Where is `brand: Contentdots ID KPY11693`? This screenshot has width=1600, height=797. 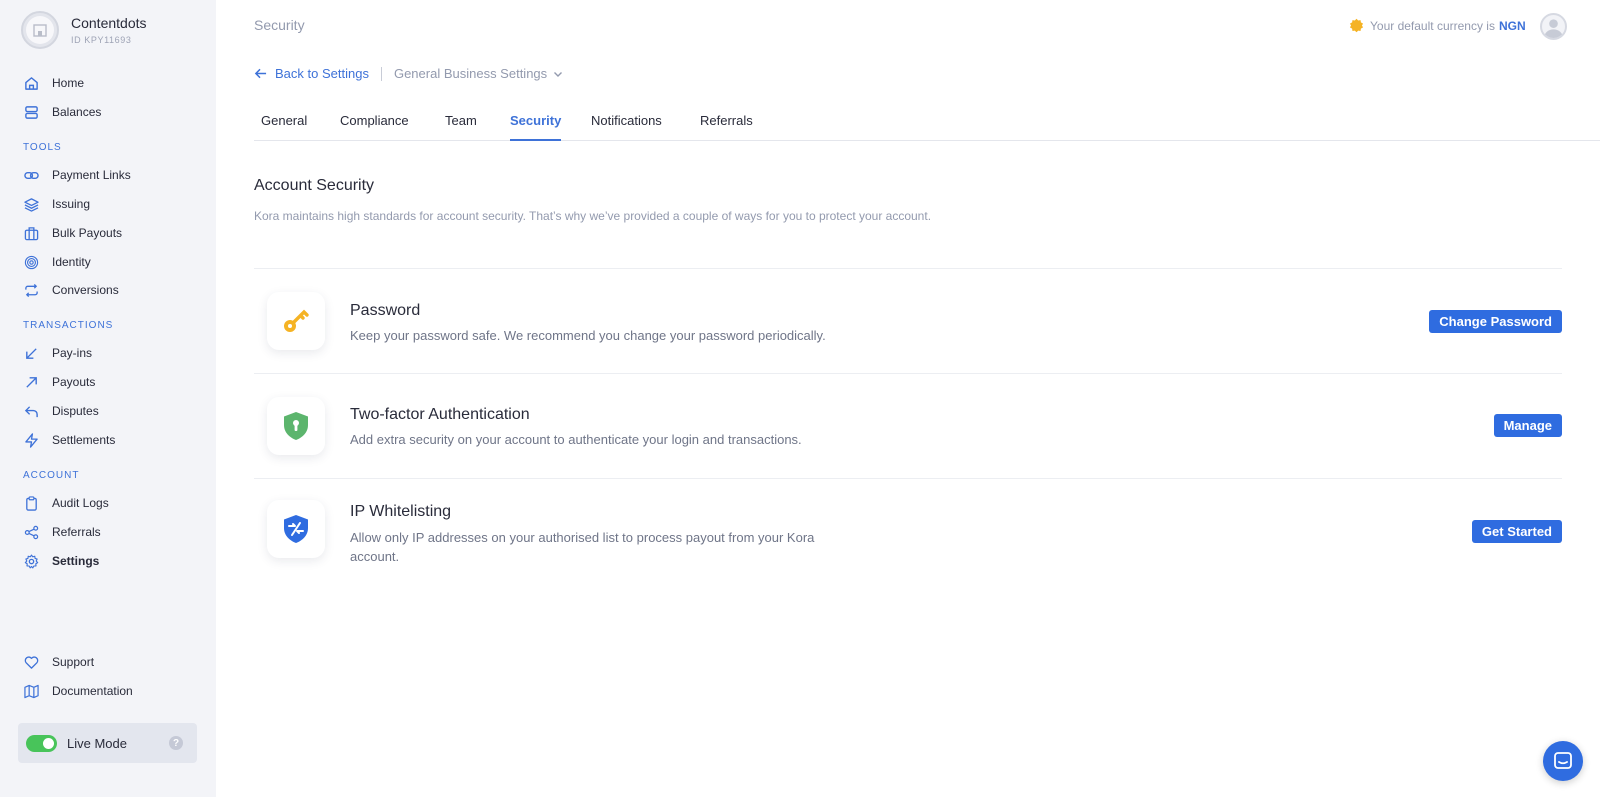
brand: Contentdots ID KPY11693 is located at coordinates (84, 30).